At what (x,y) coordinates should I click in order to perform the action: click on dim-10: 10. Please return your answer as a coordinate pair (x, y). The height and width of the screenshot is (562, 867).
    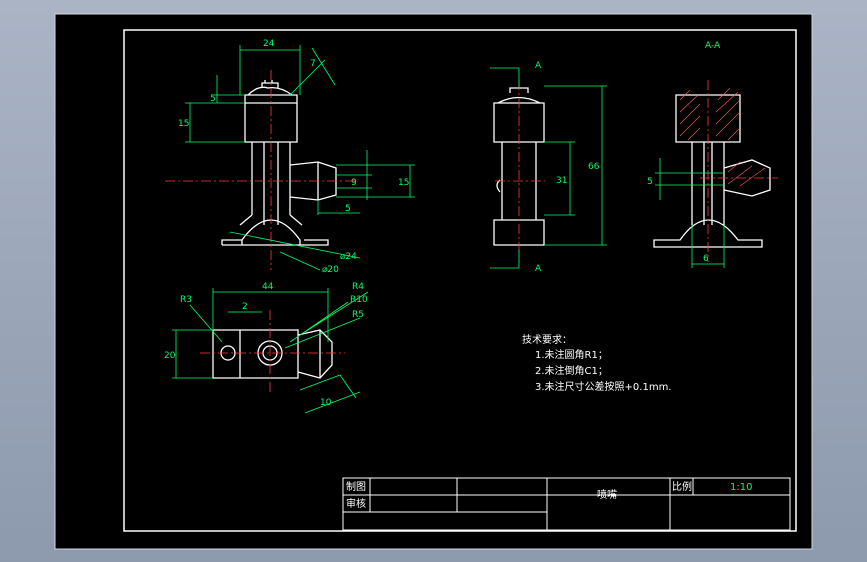
    Looking at the image, I should click on (326, 403).